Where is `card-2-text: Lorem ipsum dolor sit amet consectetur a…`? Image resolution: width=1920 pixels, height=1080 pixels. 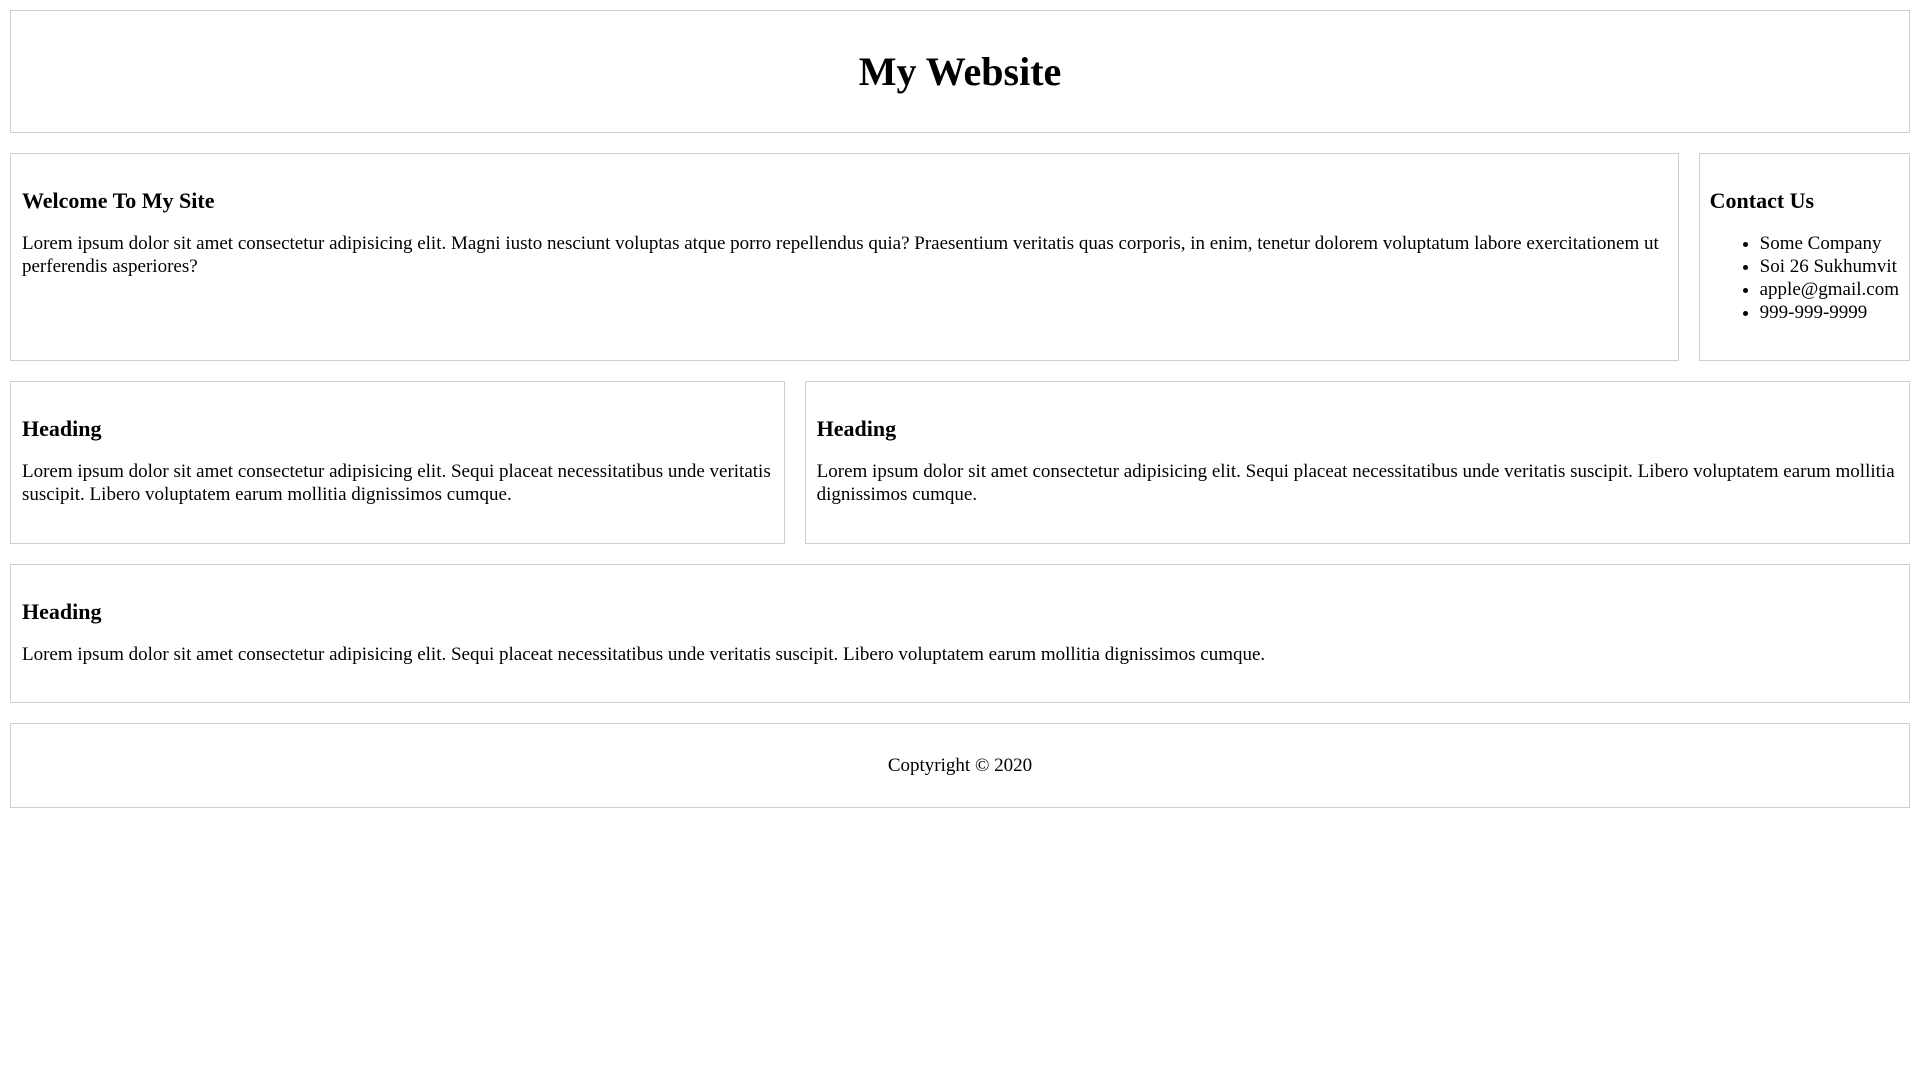 card-2-text: Lorem ipsum dolor sit amet consectetur a… is located at coordinates (1355, 483).